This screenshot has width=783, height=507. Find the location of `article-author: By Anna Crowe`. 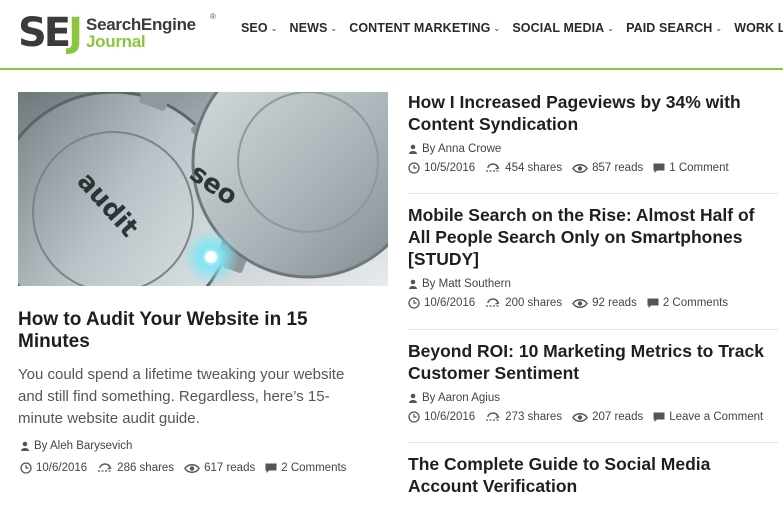

article-author: By Anna Crowe is located at coordinates (593, 149).